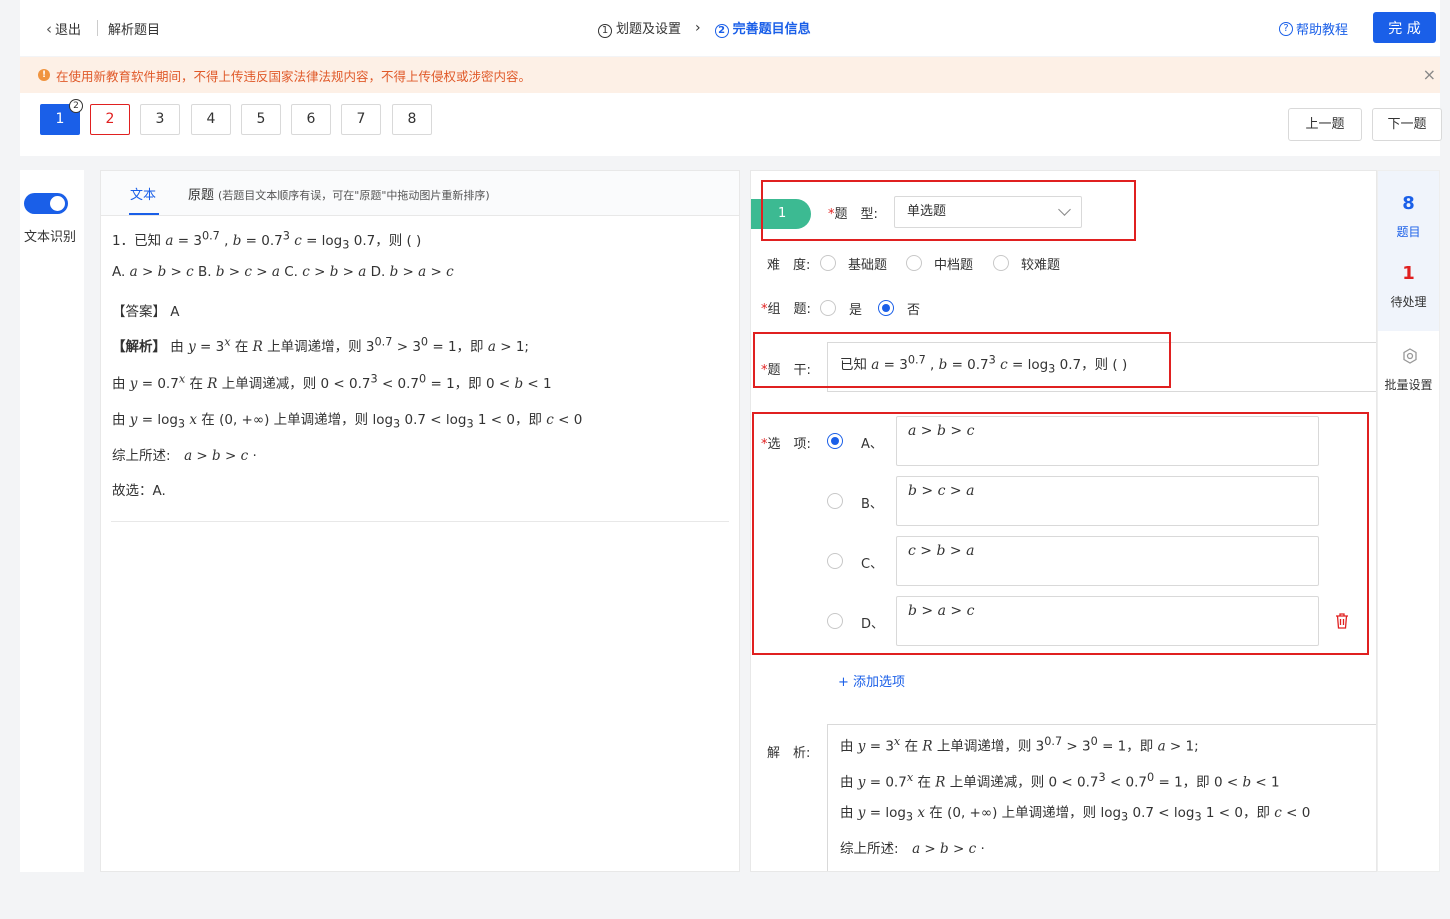  What do you see at coordinates (49, 28) in the screenshot?
I see `chevron-left-icon: ‹` at bounding box center [49, 28].